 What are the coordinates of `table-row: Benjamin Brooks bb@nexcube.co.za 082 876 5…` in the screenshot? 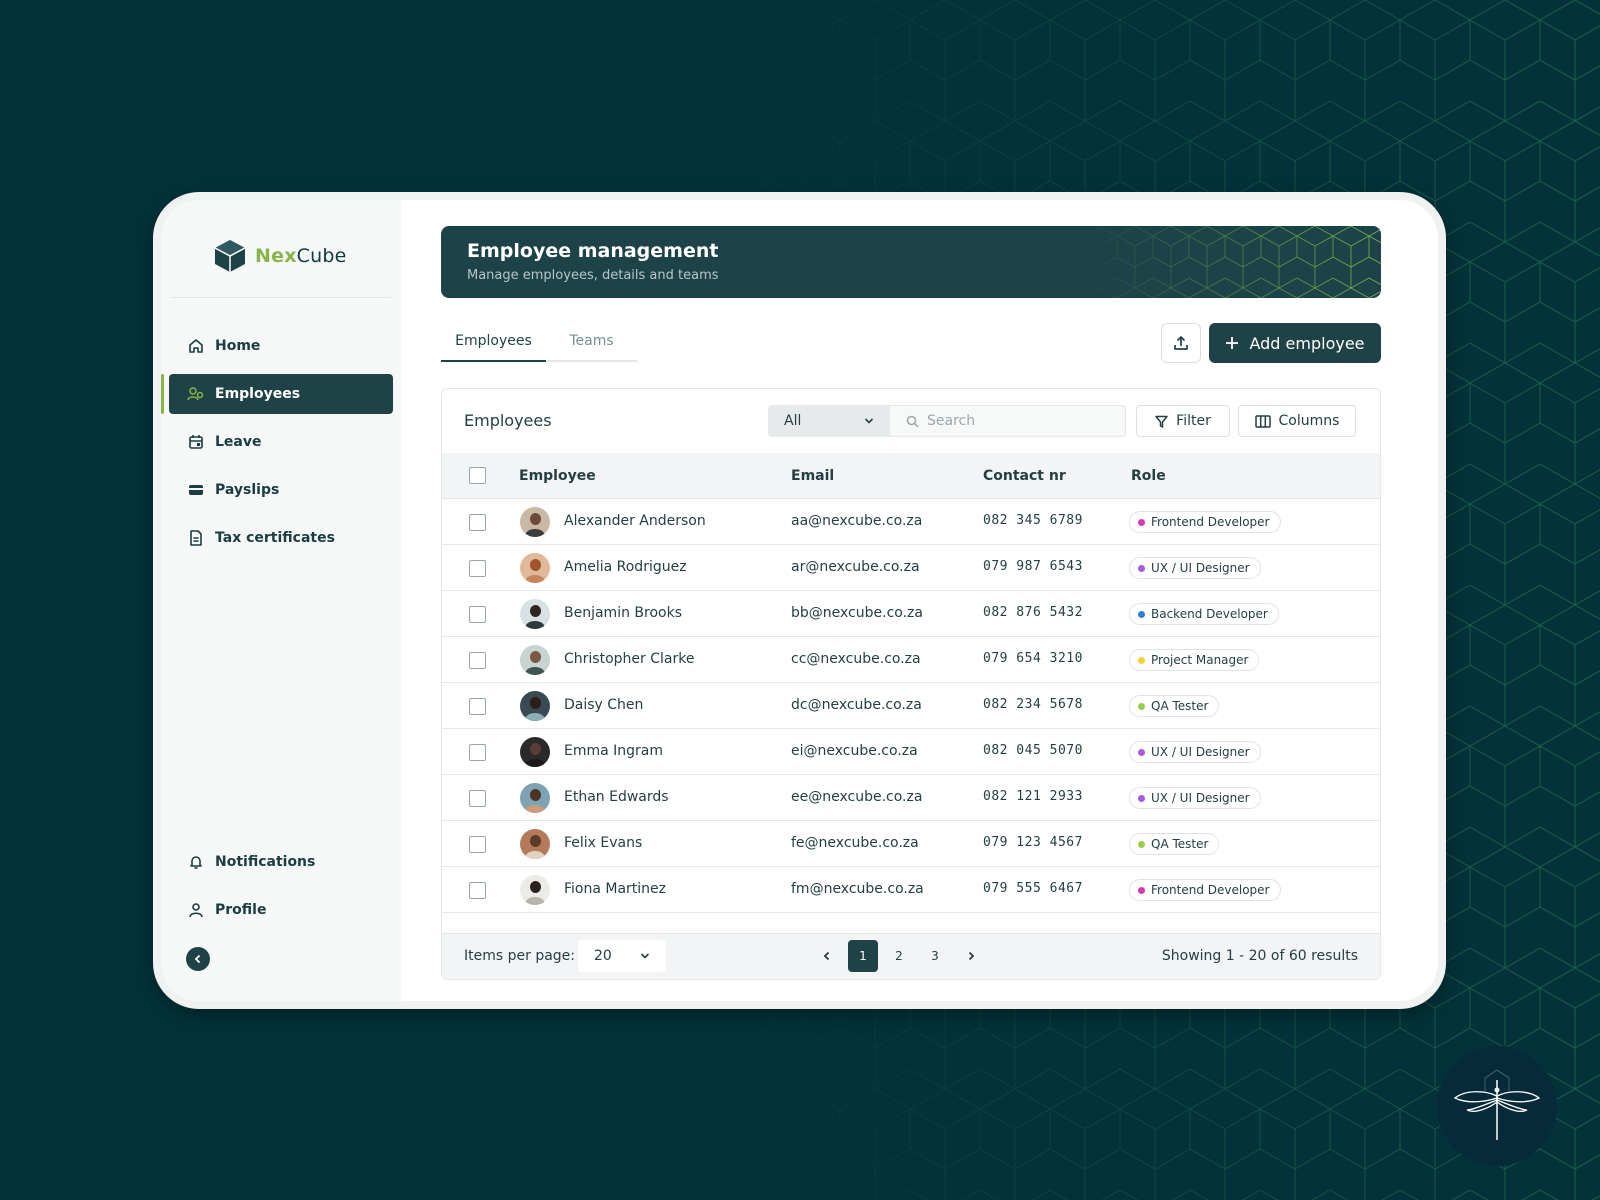 It's located at (911, 614).